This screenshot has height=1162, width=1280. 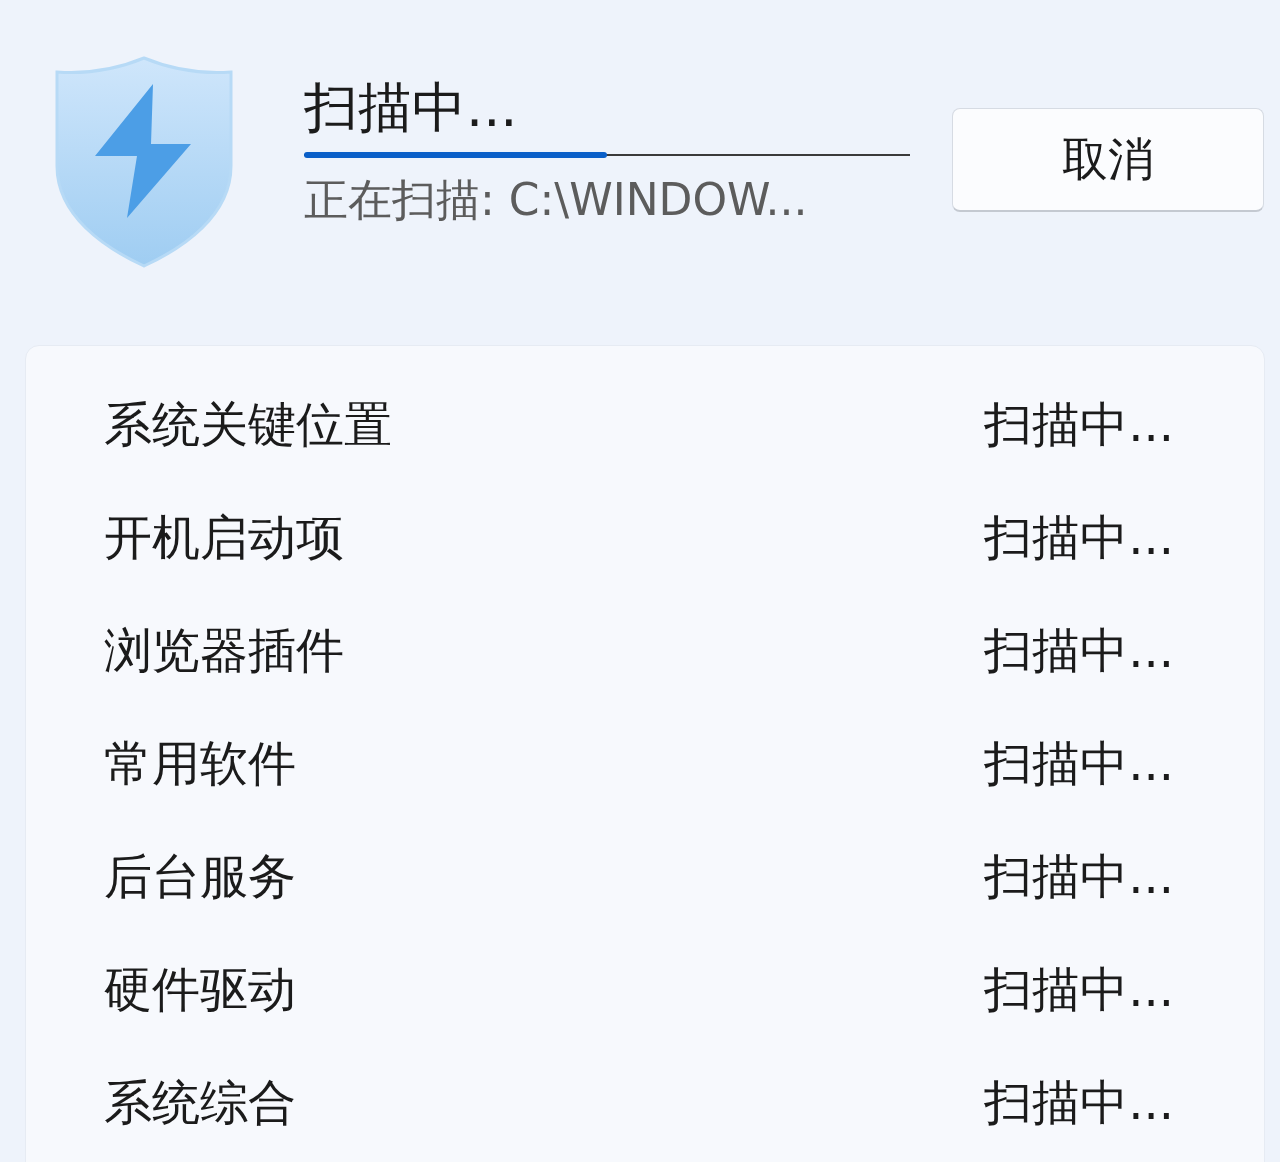 I want to click on shield-icon, so click(x=144, y=162).